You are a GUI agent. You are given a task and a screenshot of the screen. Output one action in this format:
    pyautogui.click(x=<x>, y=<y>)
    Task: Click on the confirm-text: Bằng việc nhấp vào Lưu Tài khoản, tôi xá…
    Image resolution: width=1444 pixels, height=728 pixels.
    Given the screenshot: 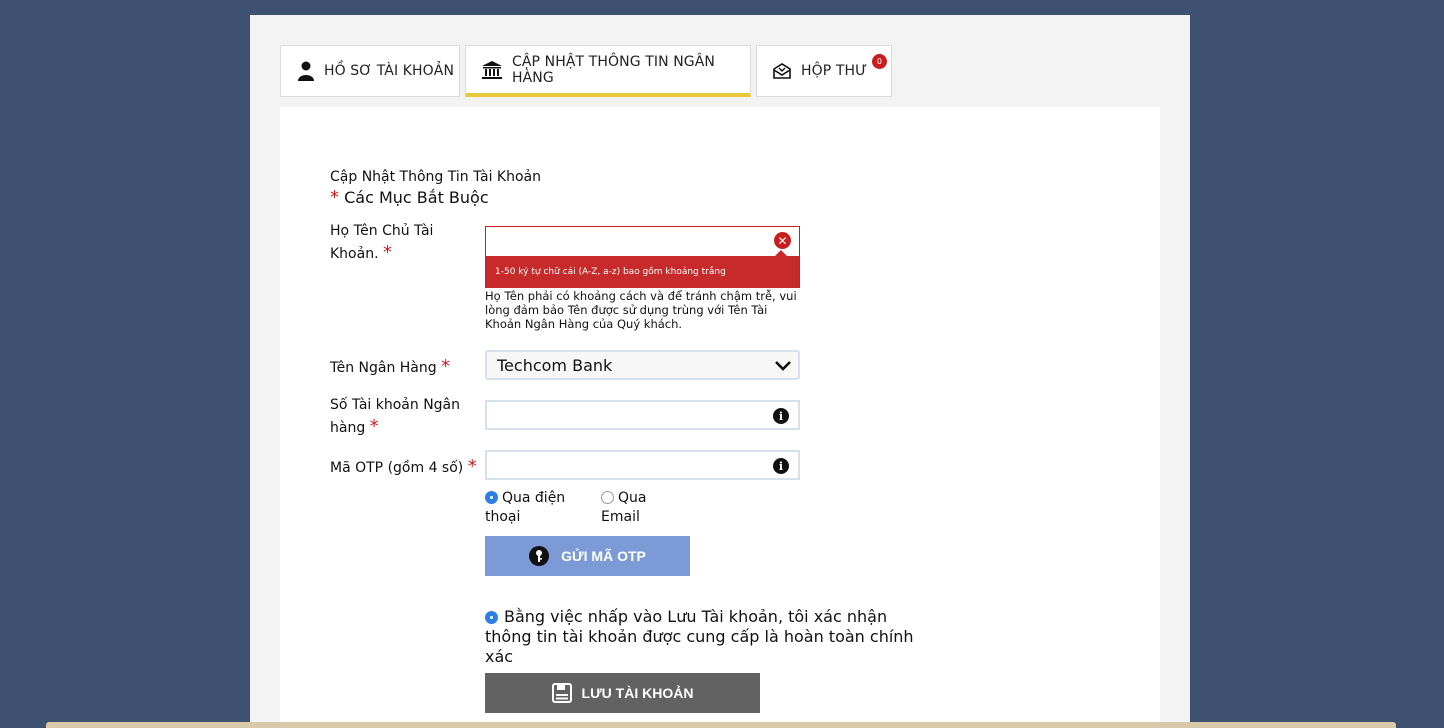 What is the action you would take?
    pyautogui.click(x=699, y=636)
    